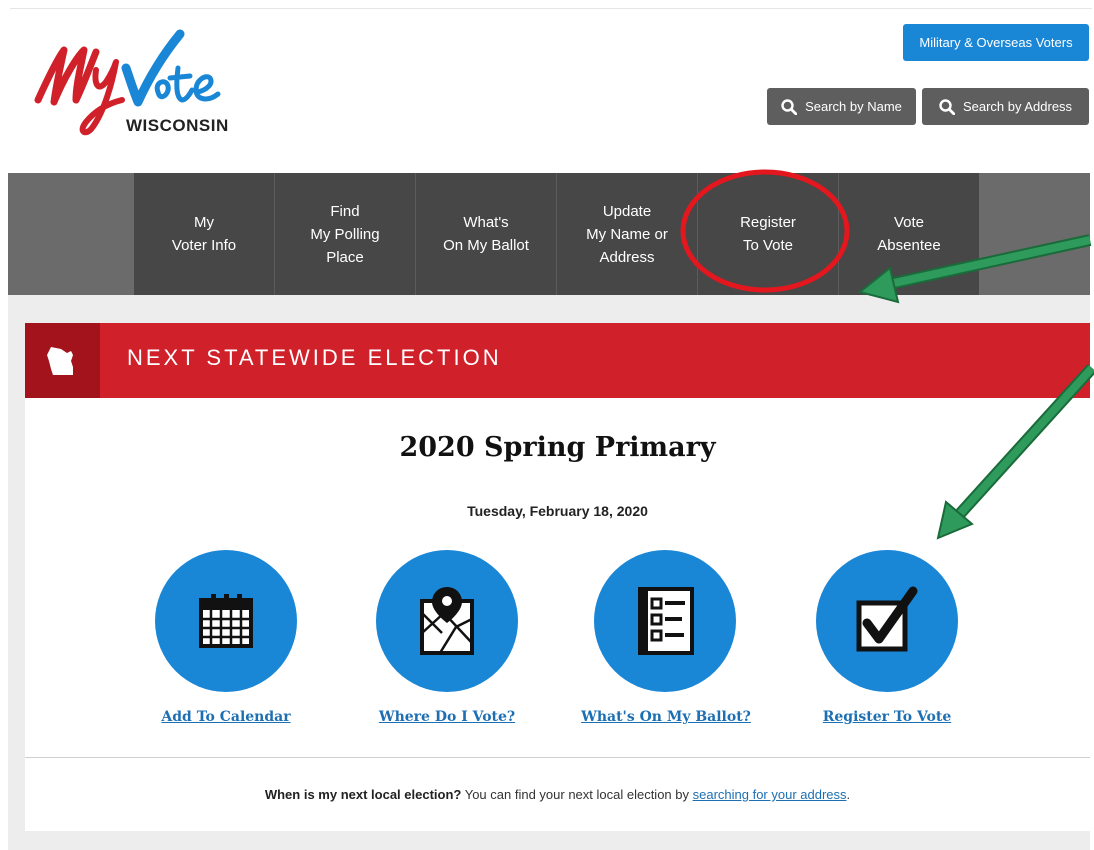 Image resolution: width=1094 pixels, height=850 pixels. I want to click on wisconsin-state-icon, so click(62, 360).